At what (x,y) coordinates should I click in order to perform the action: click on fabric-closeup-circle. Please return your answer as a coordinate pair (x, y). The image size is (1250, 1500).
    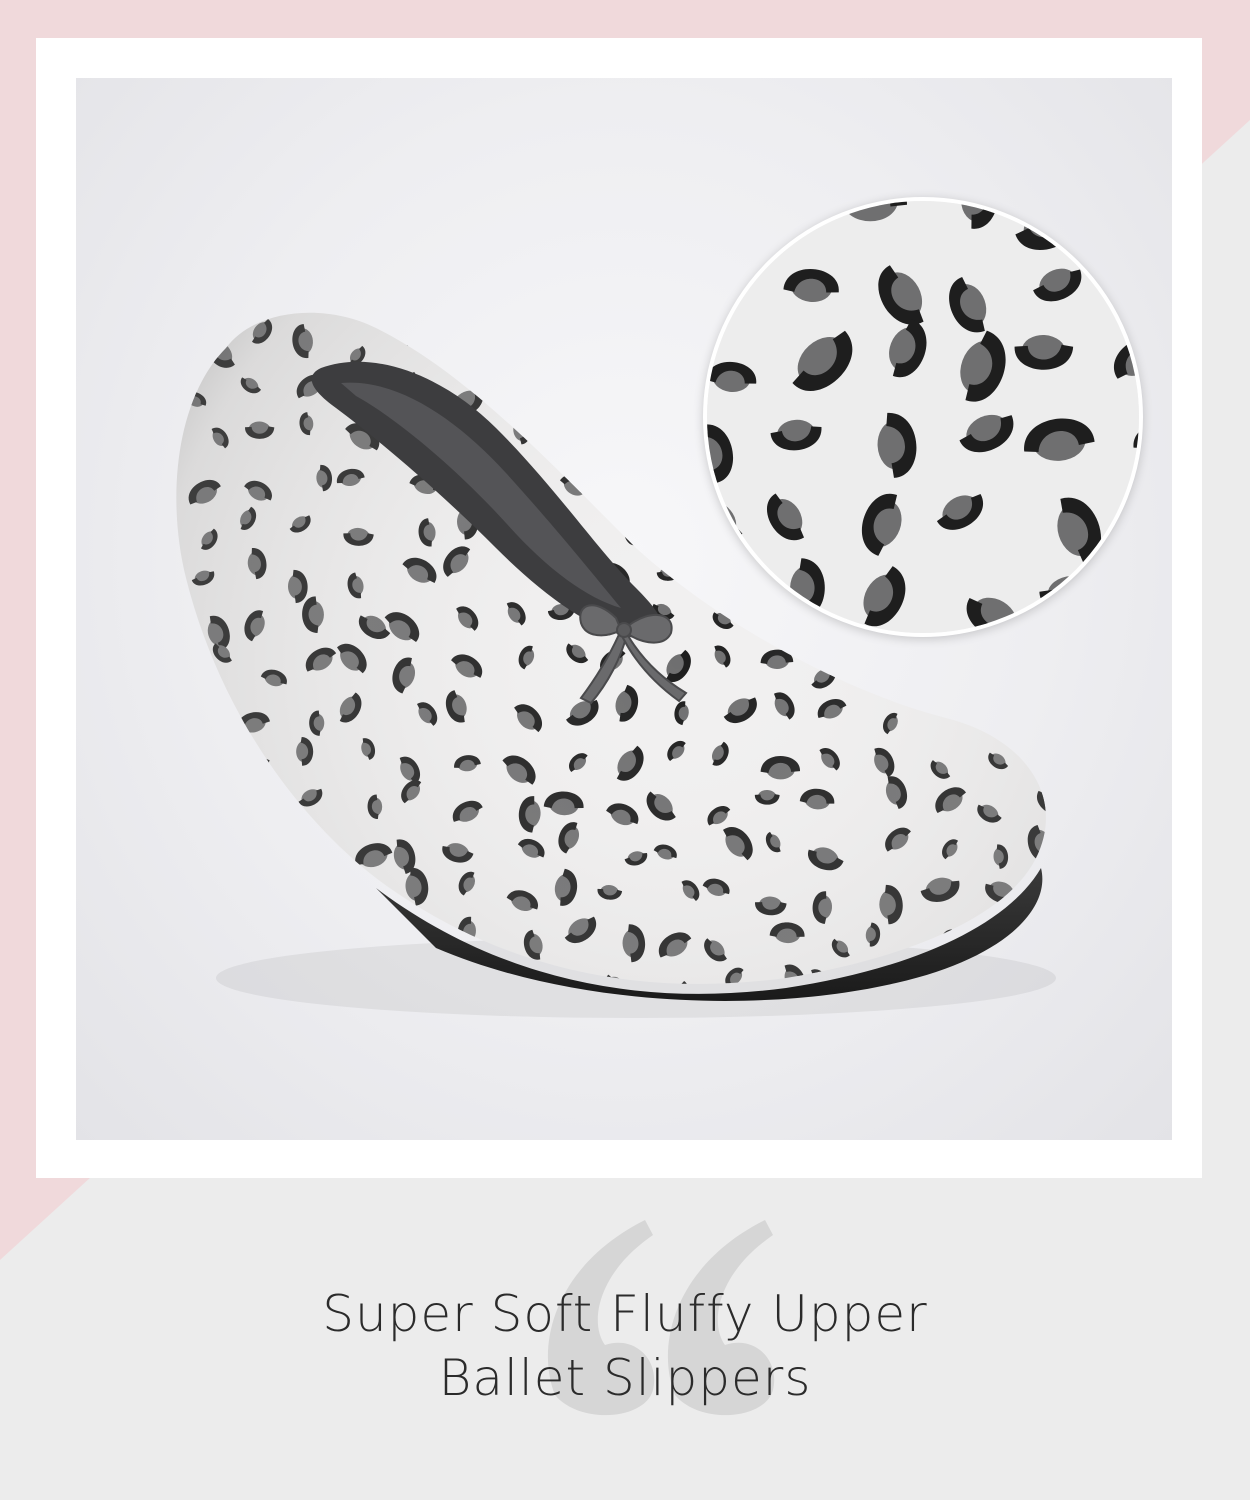
    Looking at the image, I should click on (923, 417).